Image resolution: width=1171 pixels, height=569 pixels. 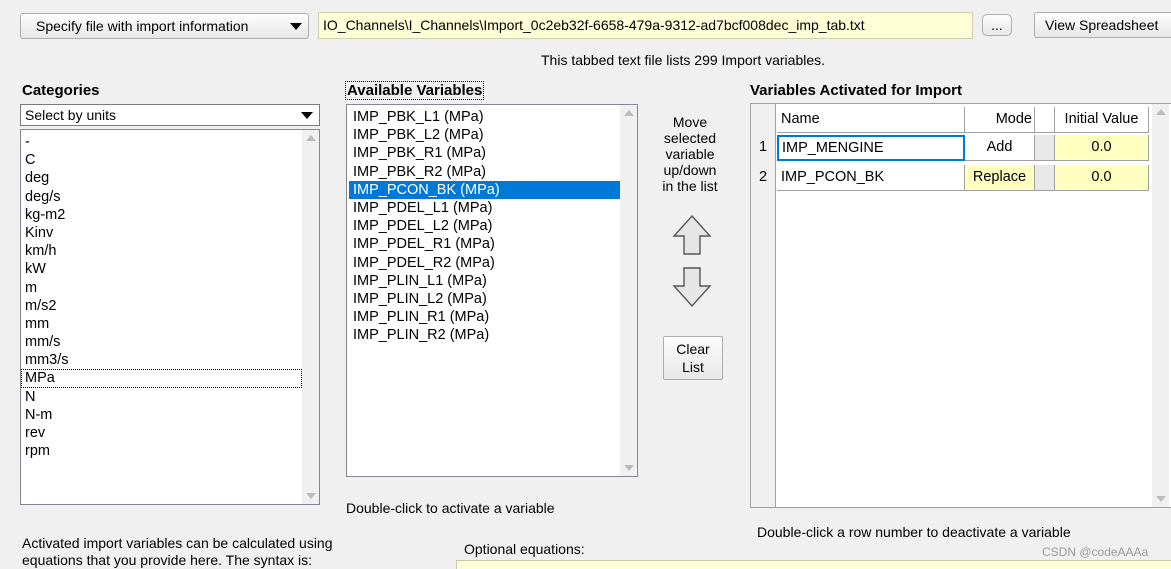 I want to click on category-item: C, so click(x=161, y=160).